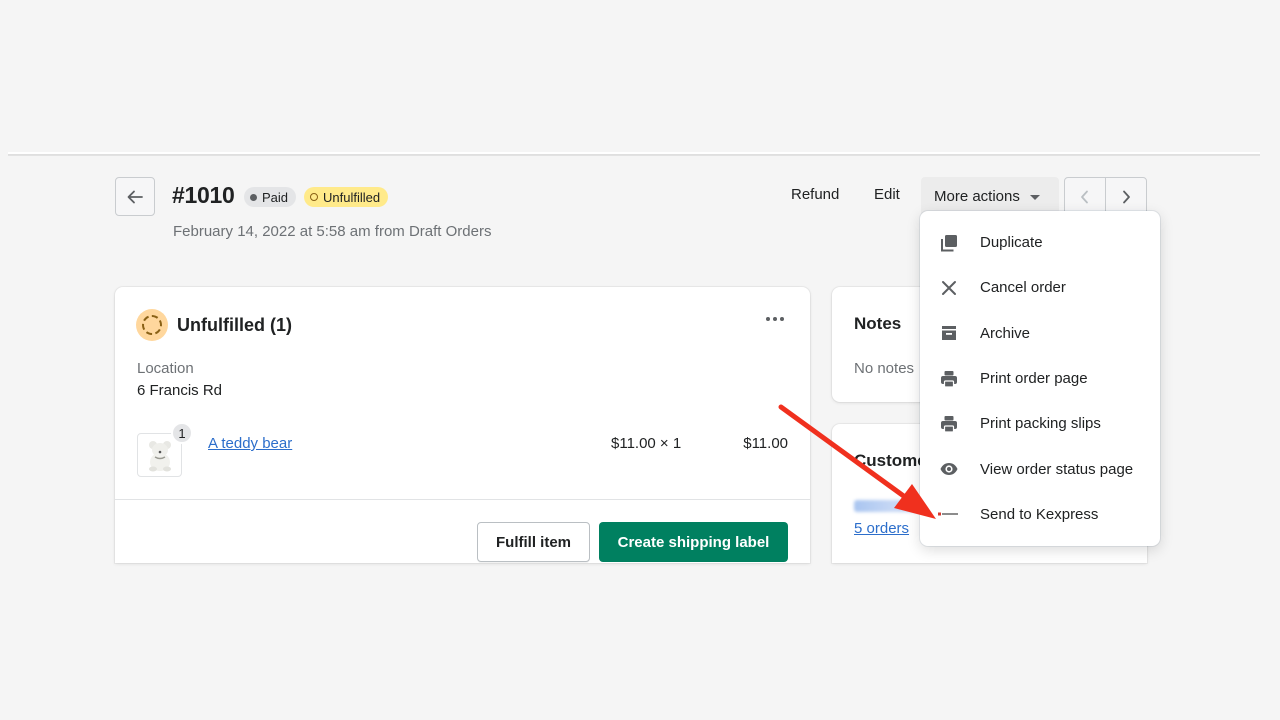 The image size is (1280, 720). I want to click on card-divider, so click(462, 499).